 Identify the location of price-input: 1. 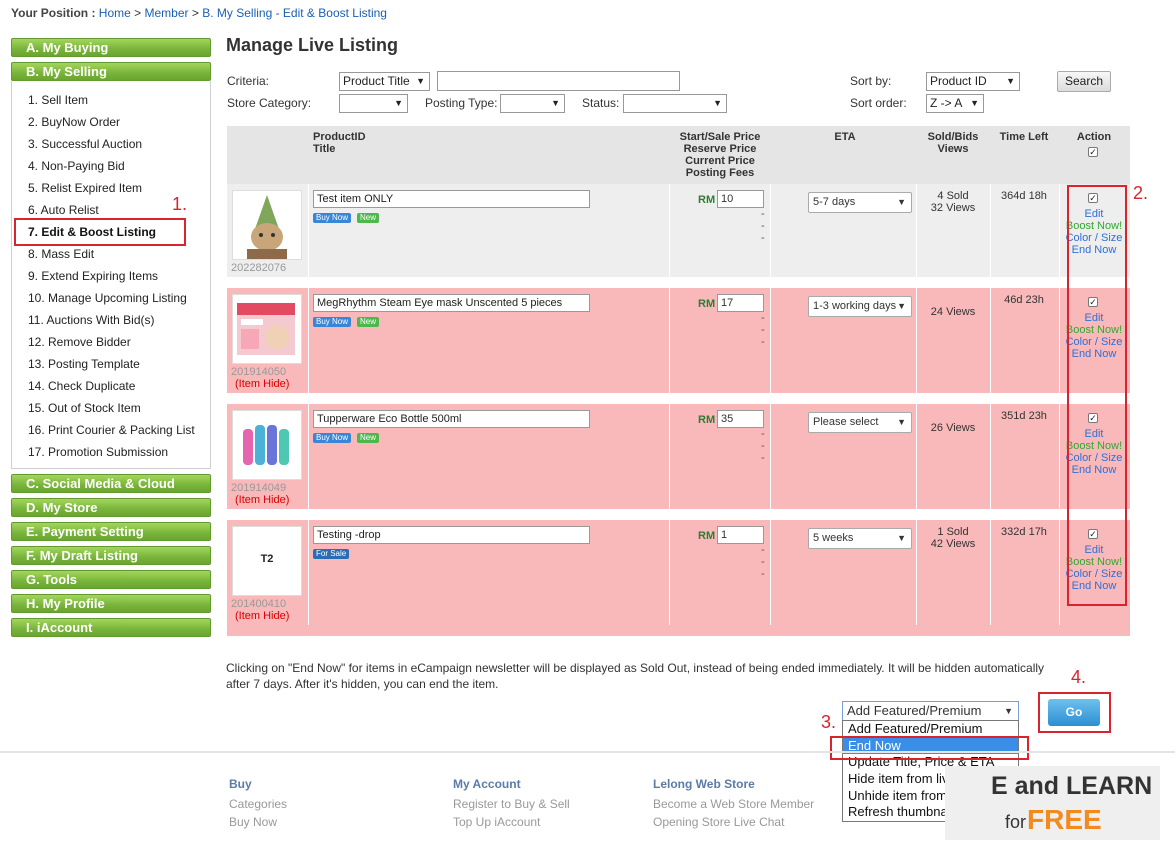
(740, 535).